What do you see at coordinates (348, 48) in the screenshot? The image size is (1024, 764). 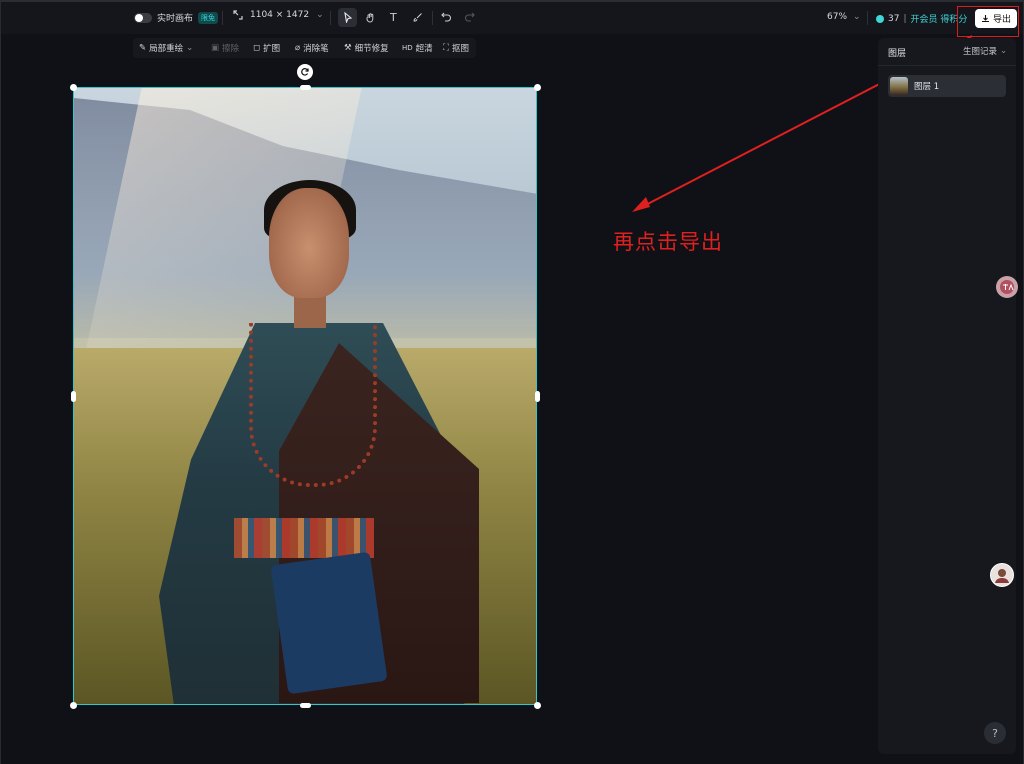 I see `repair-icon: ⚒` at bounding box center [348, 48].